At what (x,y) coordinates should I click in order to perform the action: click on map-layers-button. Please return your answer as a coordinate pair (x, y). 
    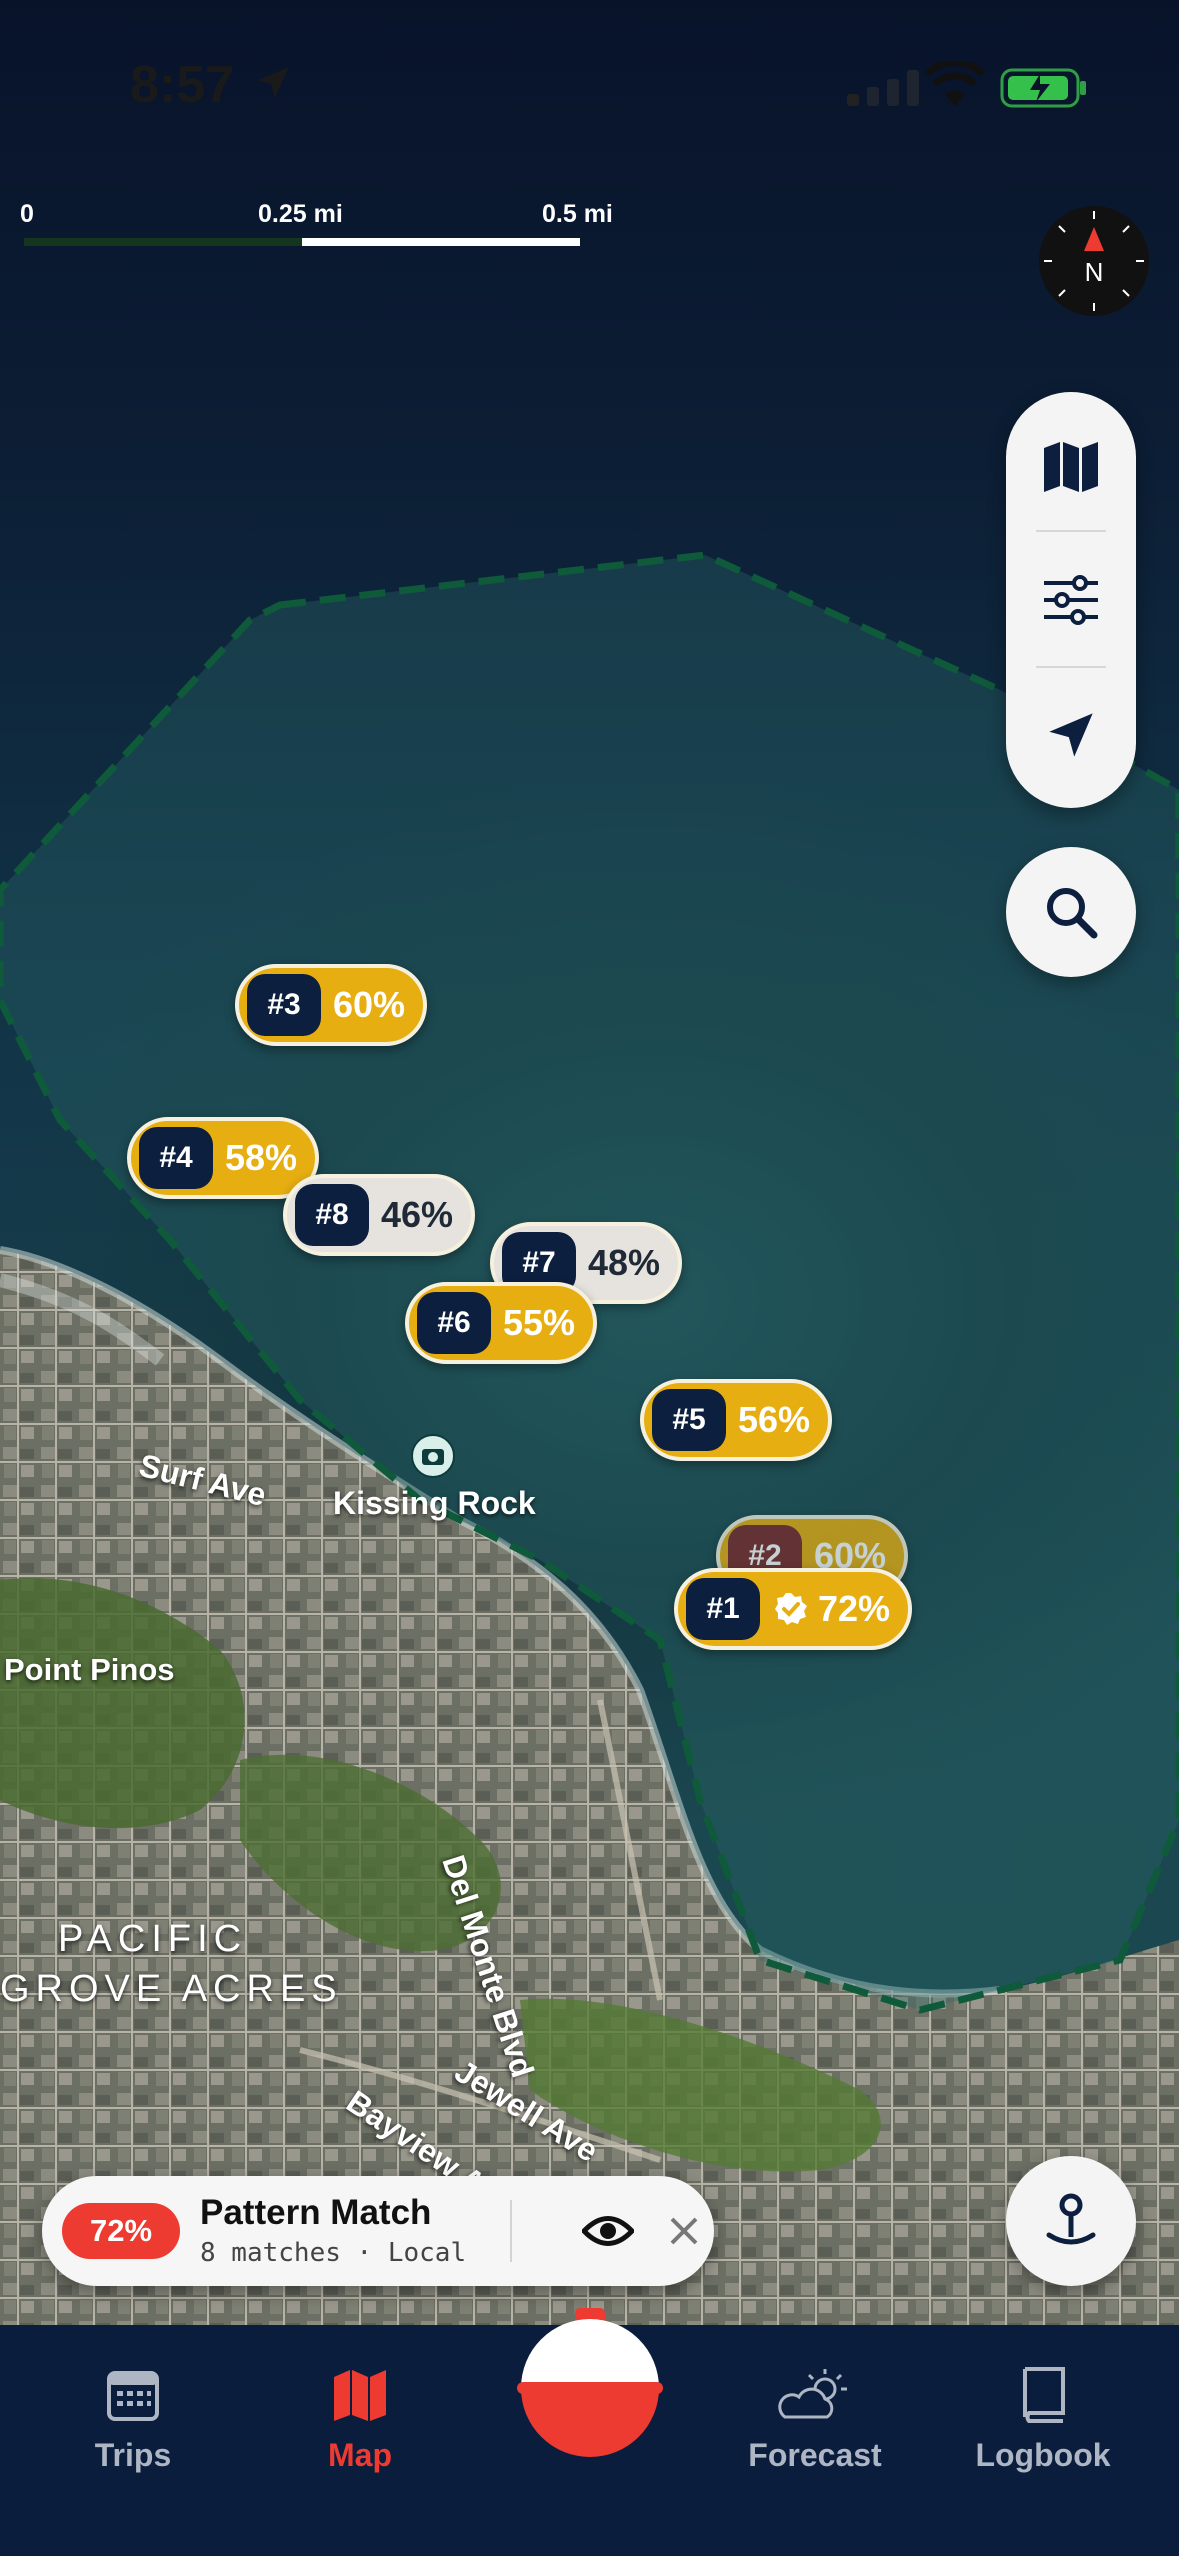
    Looking at the image, I should click on (1071, 467).